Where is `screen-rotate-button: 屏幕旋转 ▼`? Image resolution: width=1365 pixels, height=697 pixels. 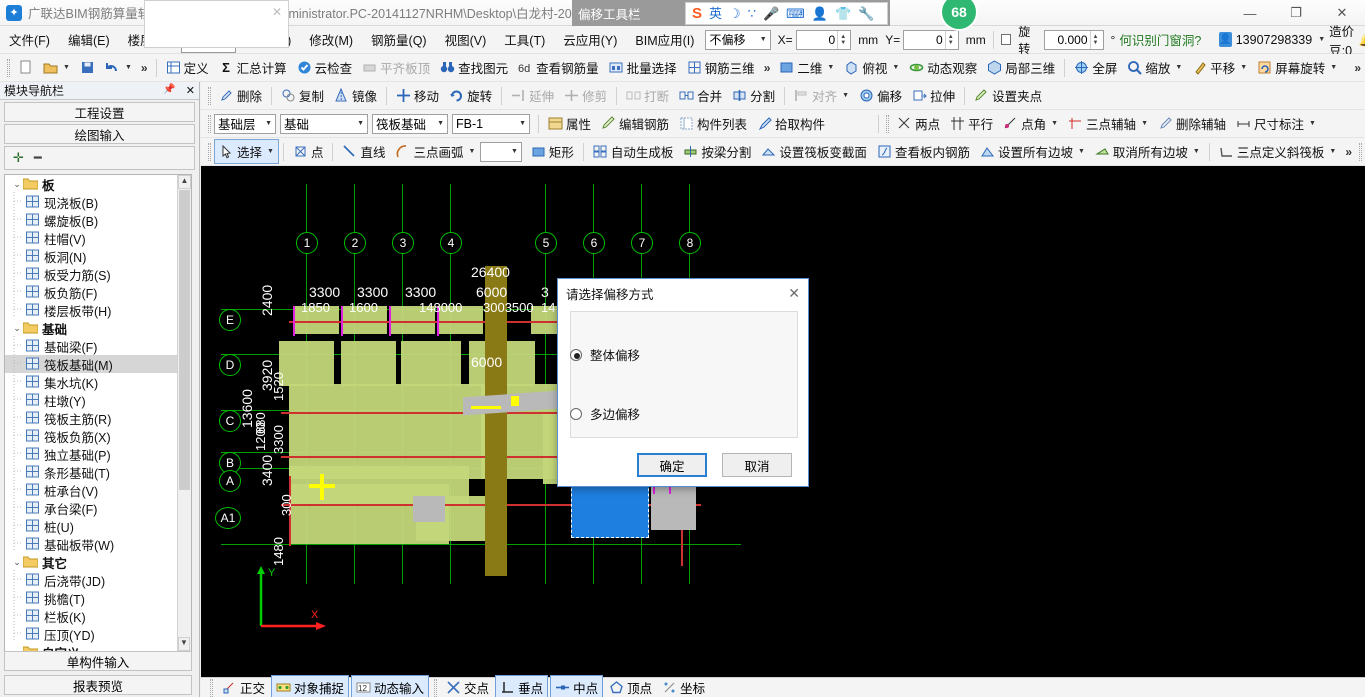
screen-rotate-button: 屏幕旋转 ▼ is located at coordinates (1297, 67).